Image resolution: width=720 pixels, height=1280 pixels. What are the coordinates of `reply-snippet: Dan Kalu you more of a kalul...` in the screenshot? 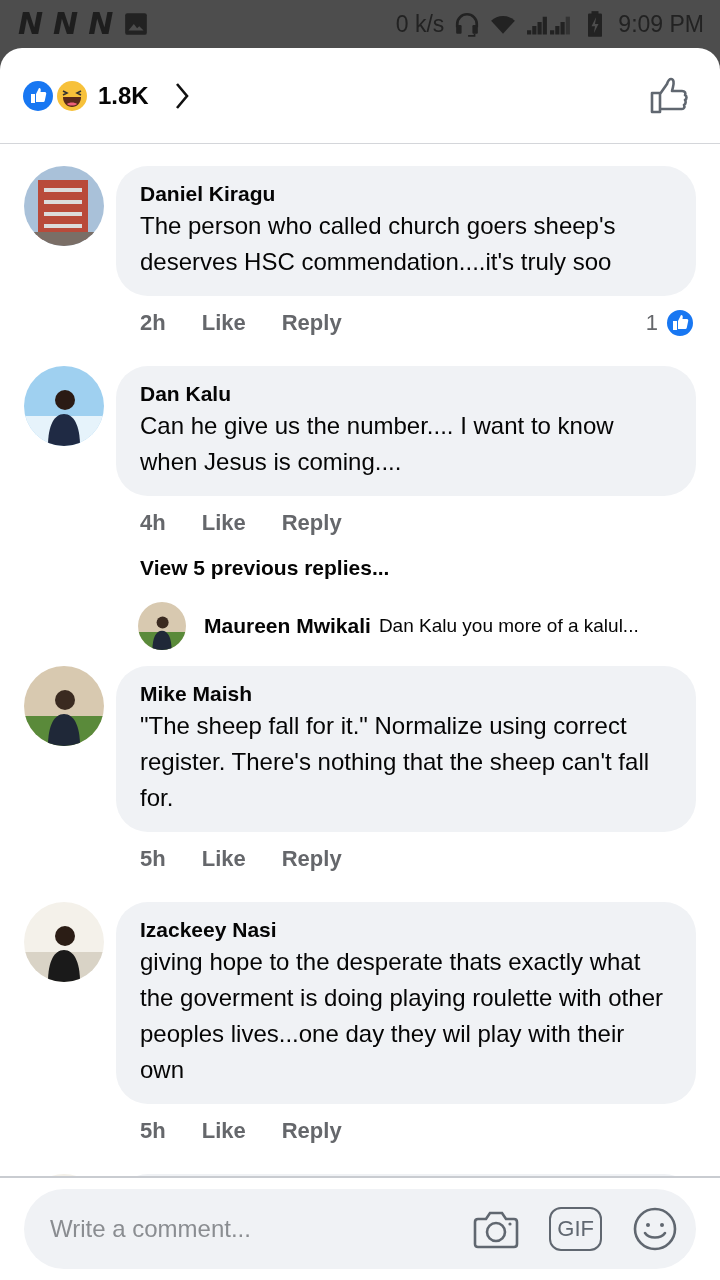 It's located at (508, 626).